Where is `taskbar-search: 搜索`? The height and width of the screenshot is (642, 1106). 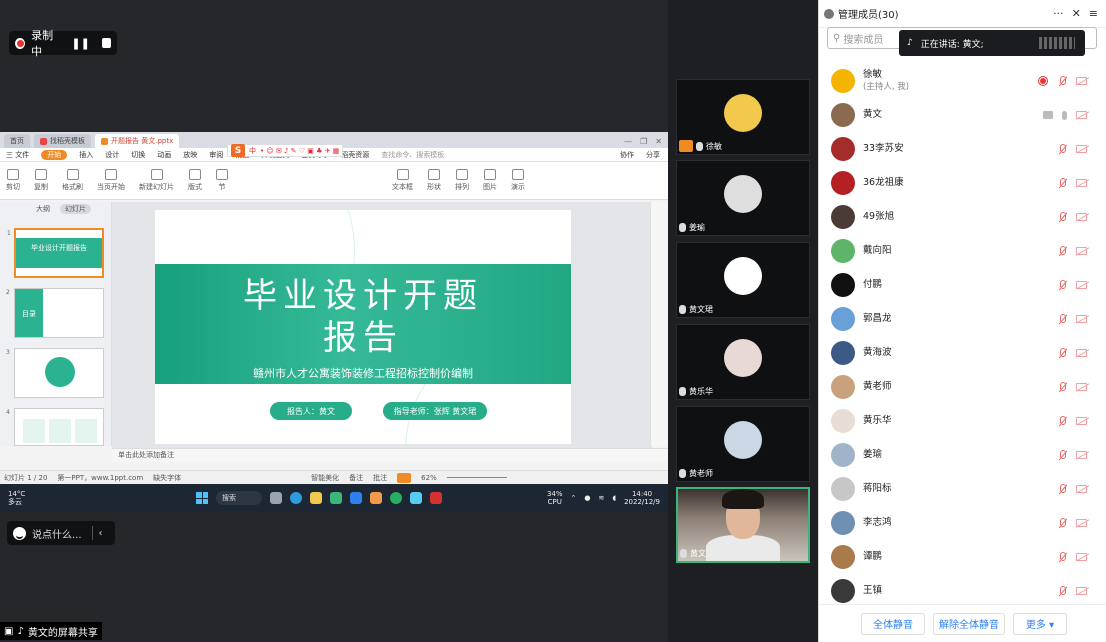 taskbar-search: 搜索 is located at coordinates (239, 498).